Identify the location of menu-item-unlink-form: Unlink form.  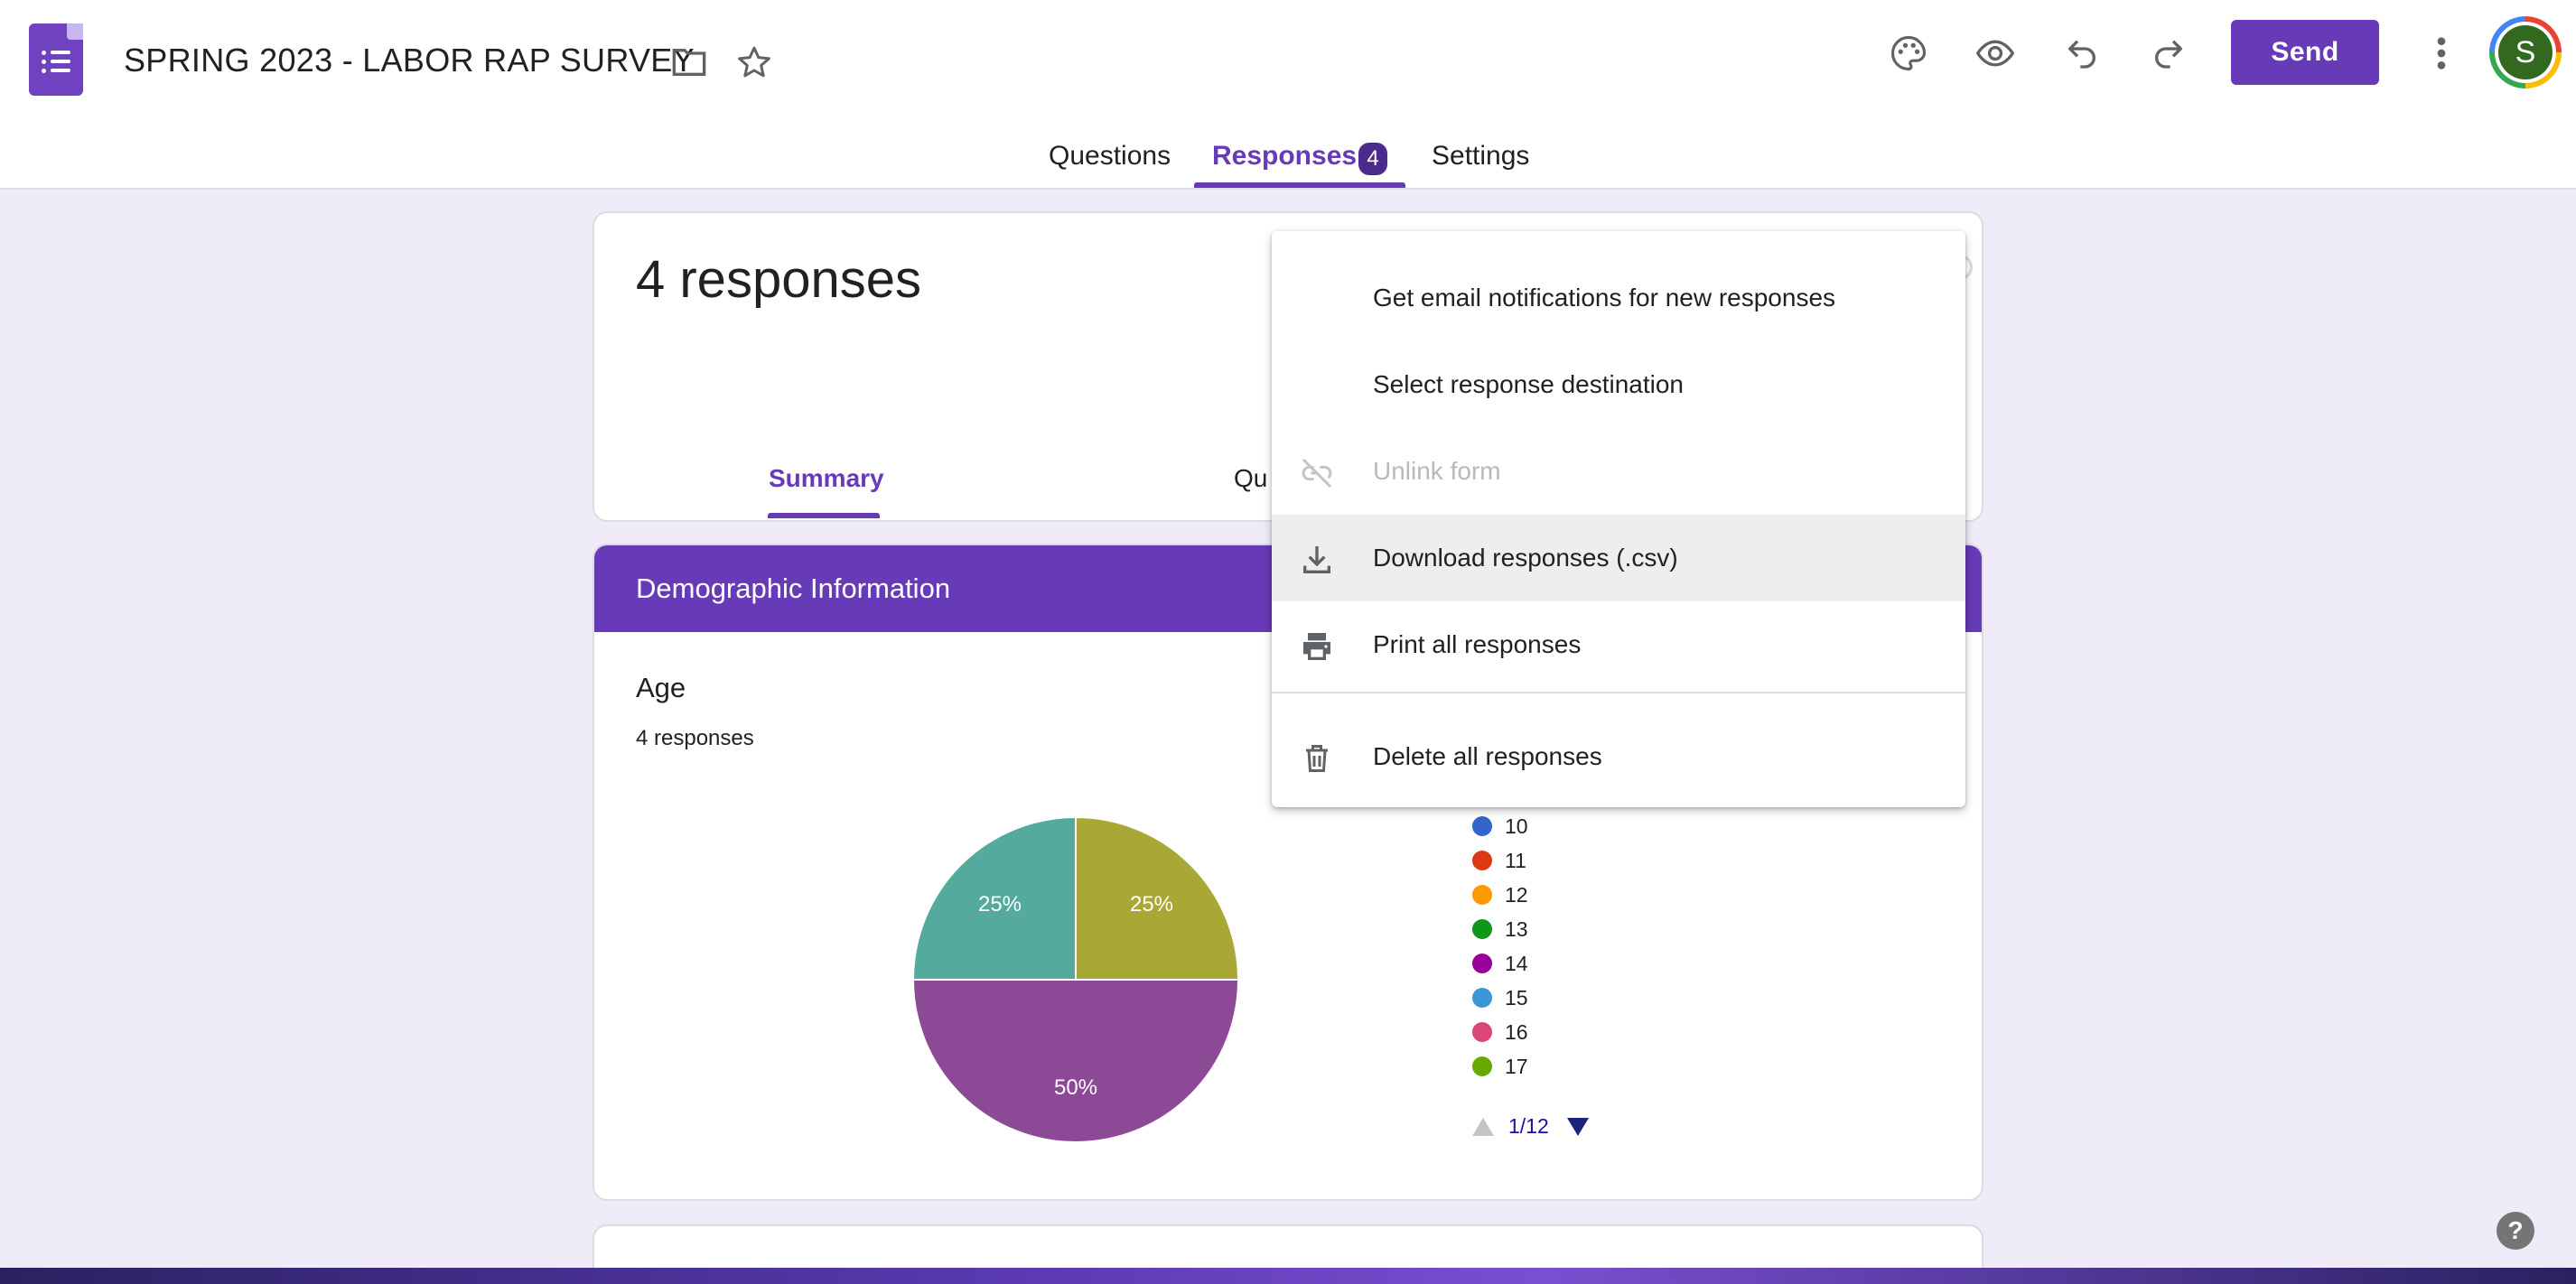
(1618, 471).